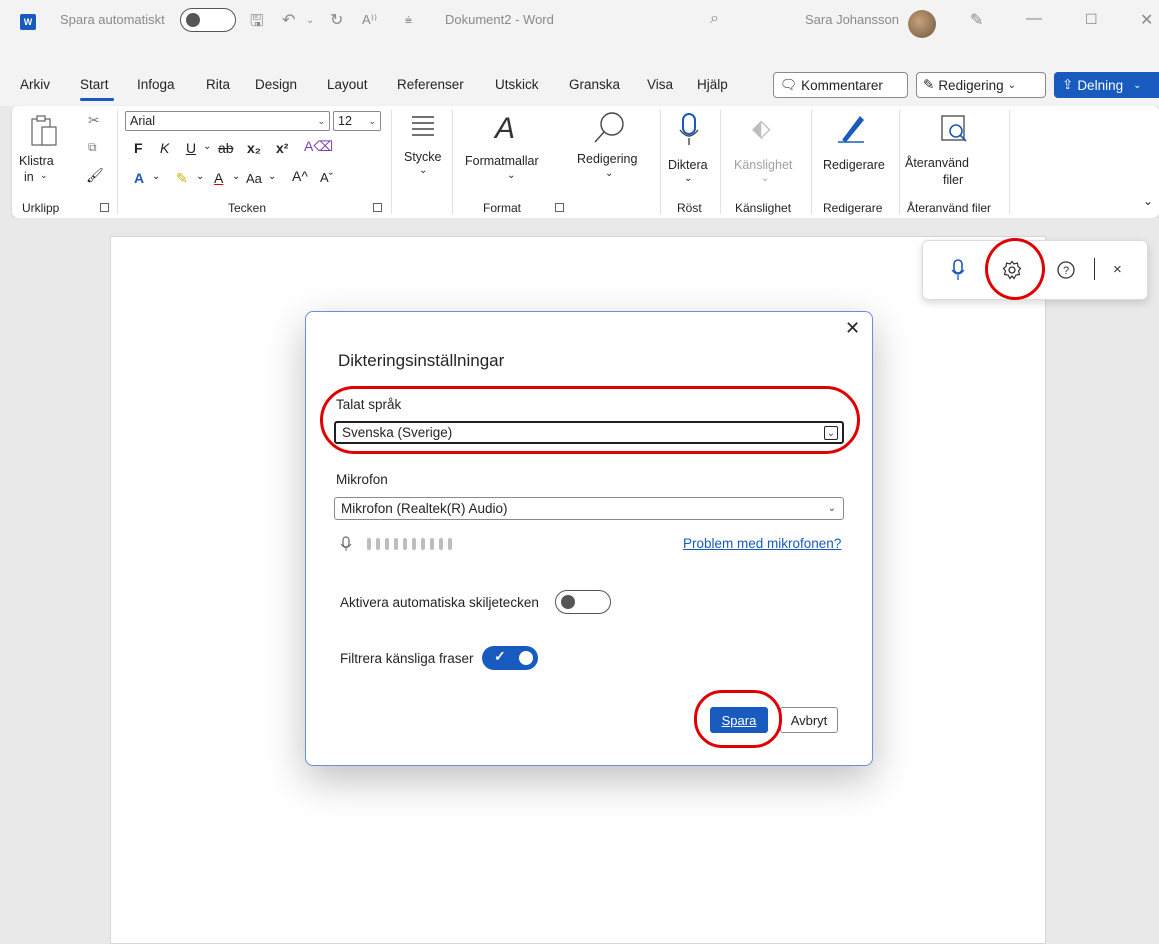 Image resolution: width=1159 pixels, height=944 pixels. I want to click on tab-granska: Granska, so click(594, 84).